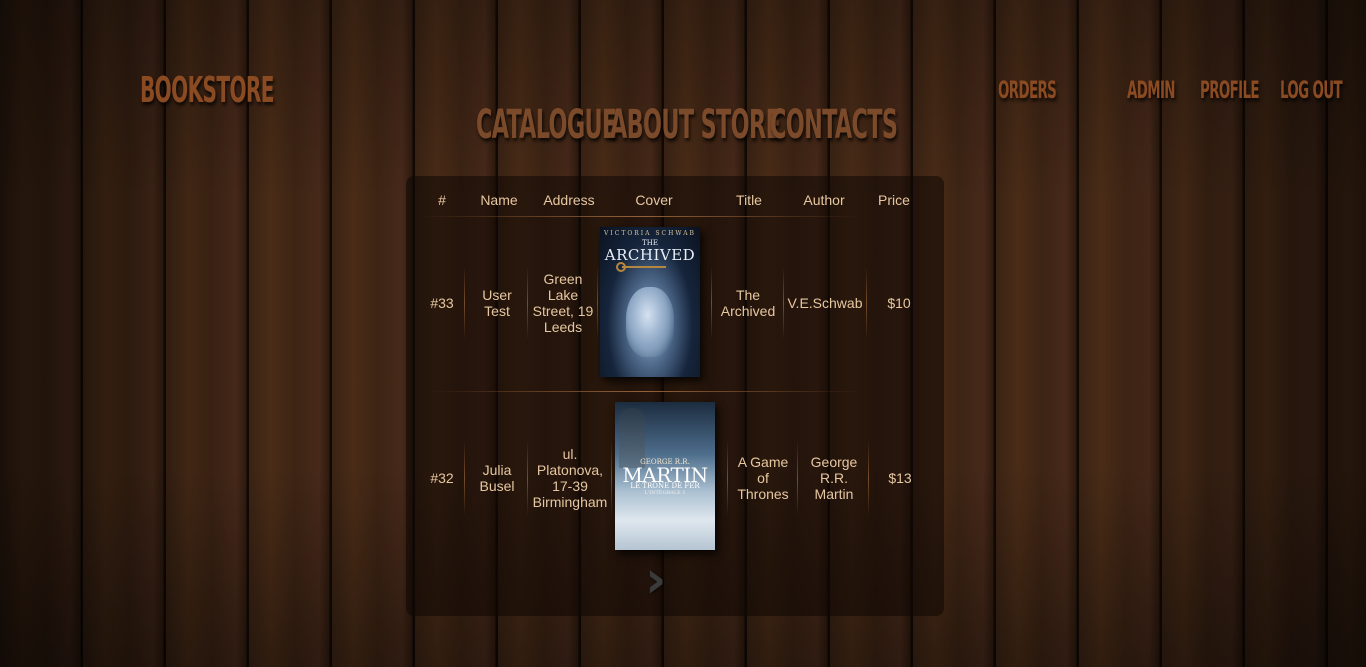  Describe the element at coordinates (834, 125) in the screenshot. I see `nav-contacts: CONTACTS` at that location.